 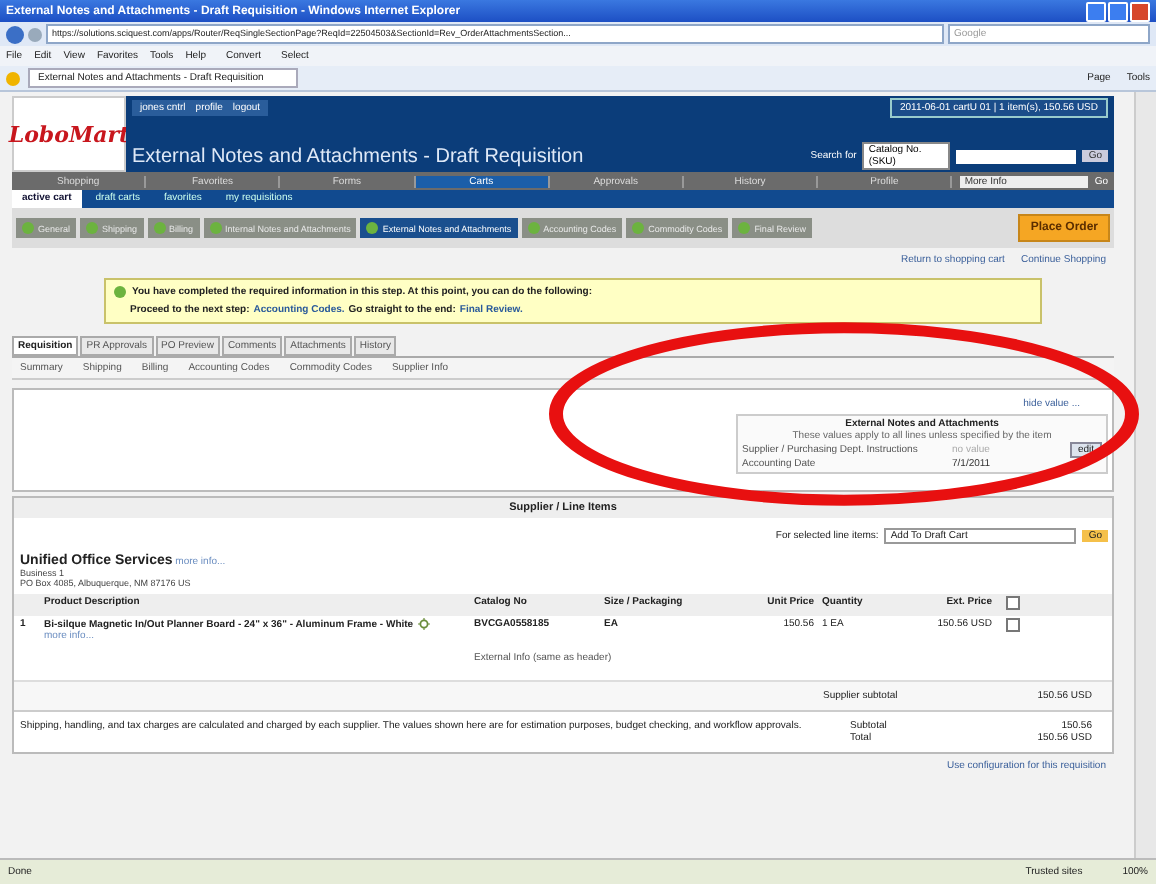 I want to click on maximize-button, so click(x=1118, y=11).